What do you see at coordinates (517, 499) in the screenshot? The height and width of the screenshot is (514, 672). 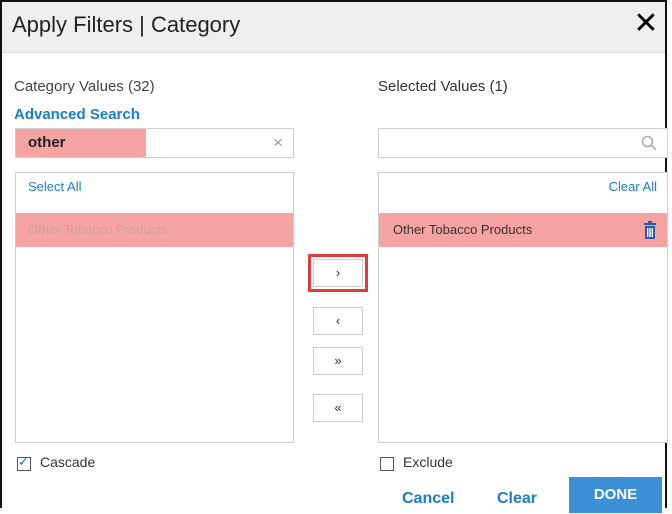 I see `clear-button: Clear` at bounding box center [517, 499].